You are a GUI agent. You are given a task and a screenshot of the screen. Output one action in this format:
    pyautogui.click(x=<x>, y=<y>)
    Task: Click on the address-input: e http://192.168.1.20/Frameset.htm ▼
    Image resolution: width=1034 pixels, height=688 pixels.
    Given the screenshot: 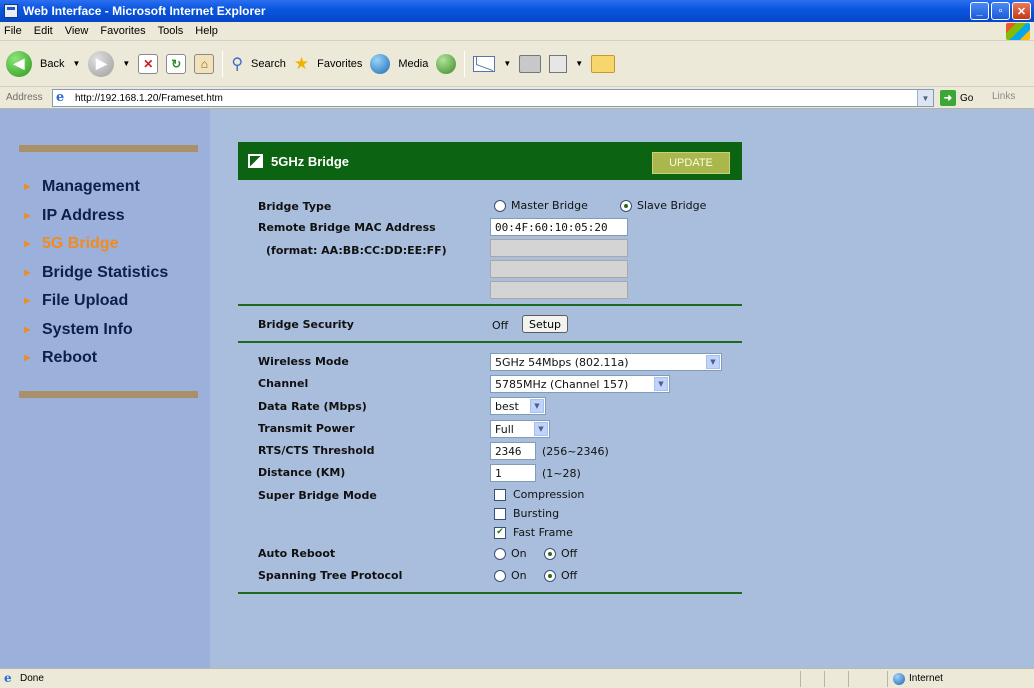 What is the action you would take?
    pyautogui.click(x=493, y=98)
    